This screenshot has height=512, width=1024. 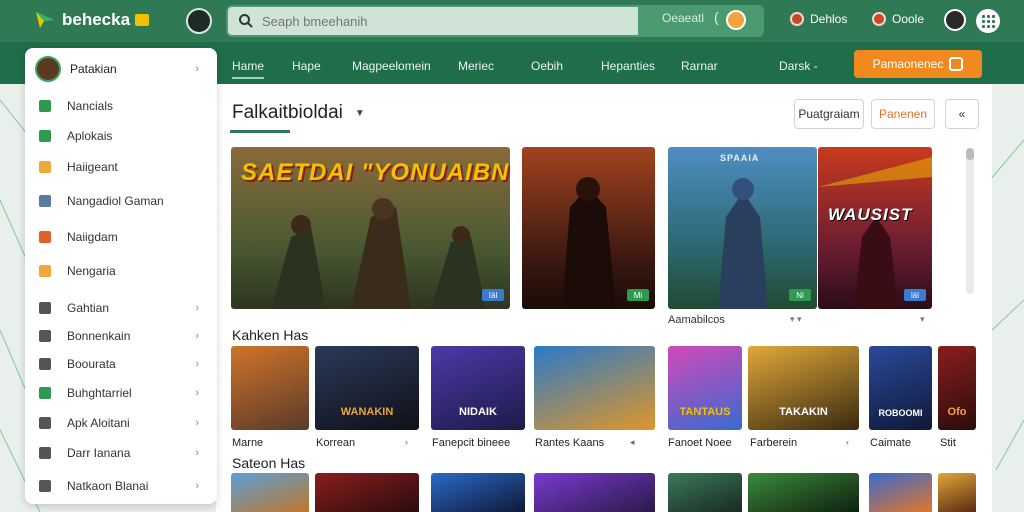 What do you see at coordinates (803, 388) in the screenshot?
I see `game-thumb-6: TAKAKIN` at bounding box center [803, 388].